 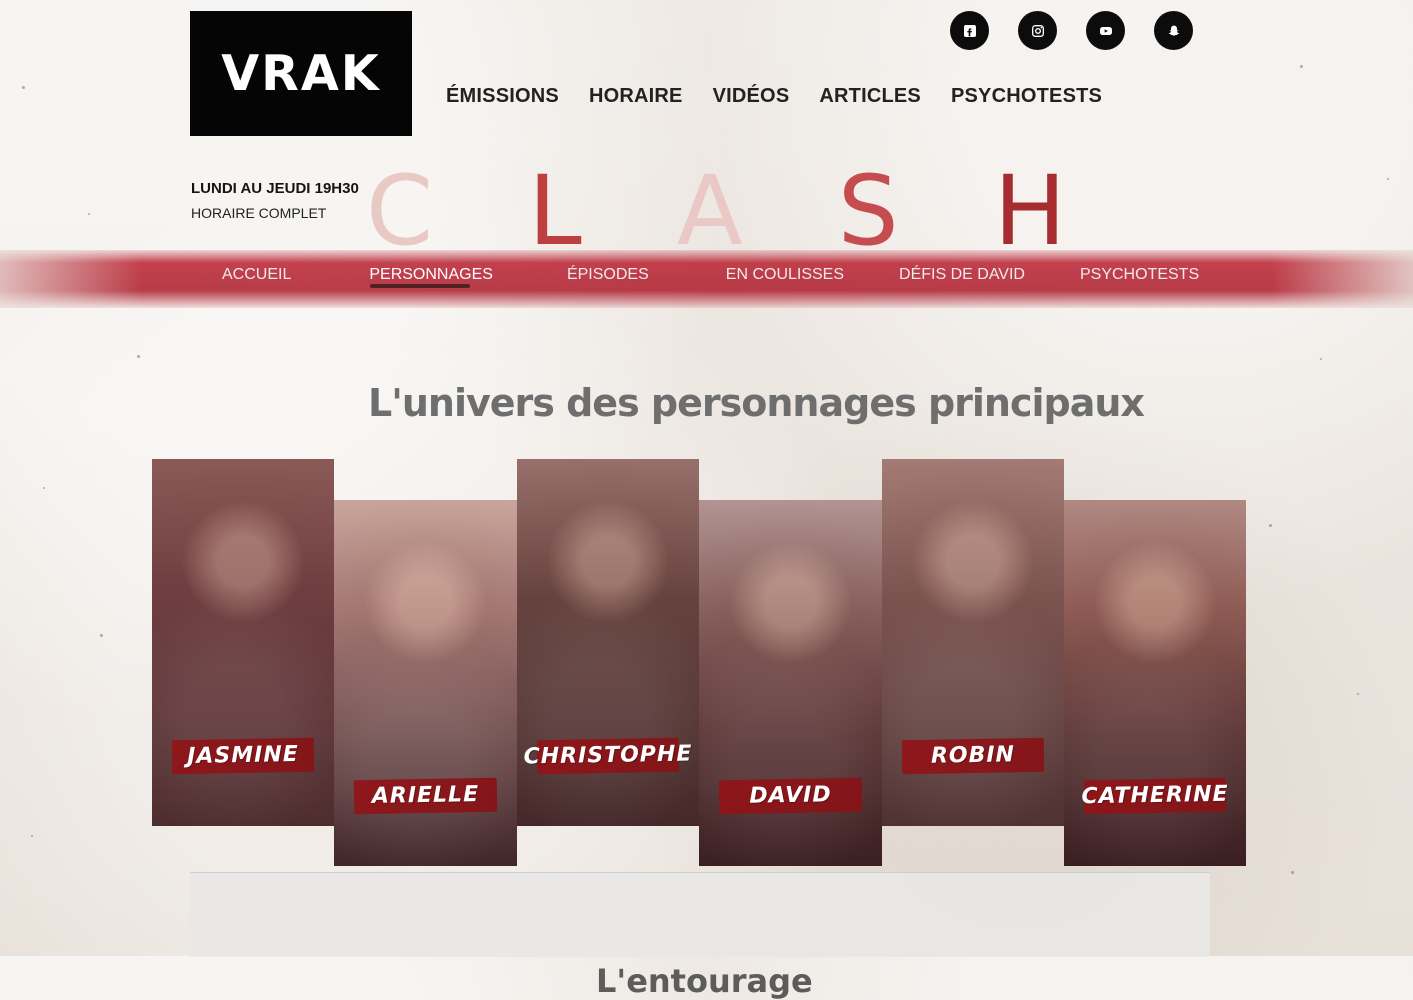 I want to click on show-title-letter-s: S, so click(x=868, y=211).